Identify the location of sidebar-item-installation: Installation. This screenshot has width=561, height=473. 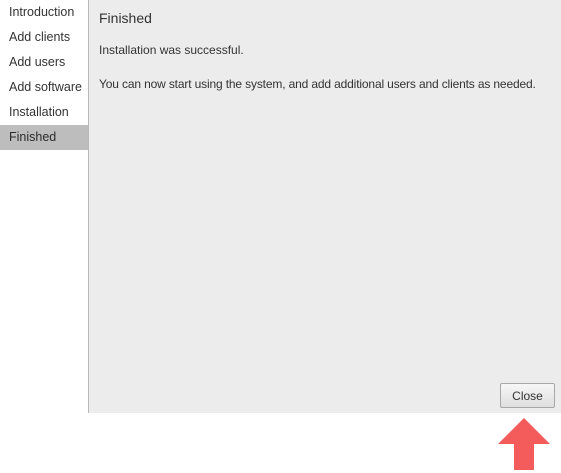
(44, 112).